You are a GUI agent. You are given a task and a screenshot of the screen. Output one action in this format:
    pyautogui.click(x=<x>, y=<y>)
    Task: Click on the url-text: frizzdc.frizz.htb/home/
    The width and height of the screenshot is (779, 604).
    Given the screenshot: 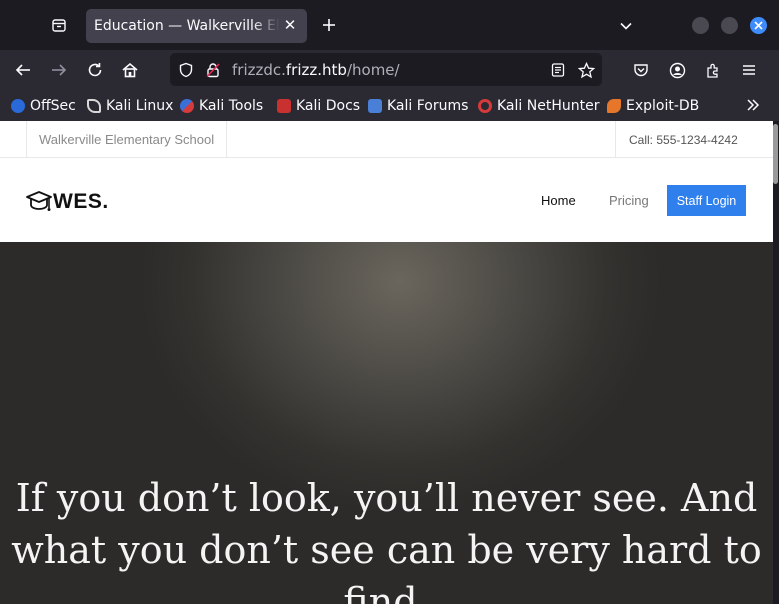 What is the action you would take?
    pyautogui.click(x=316, y=70)
    